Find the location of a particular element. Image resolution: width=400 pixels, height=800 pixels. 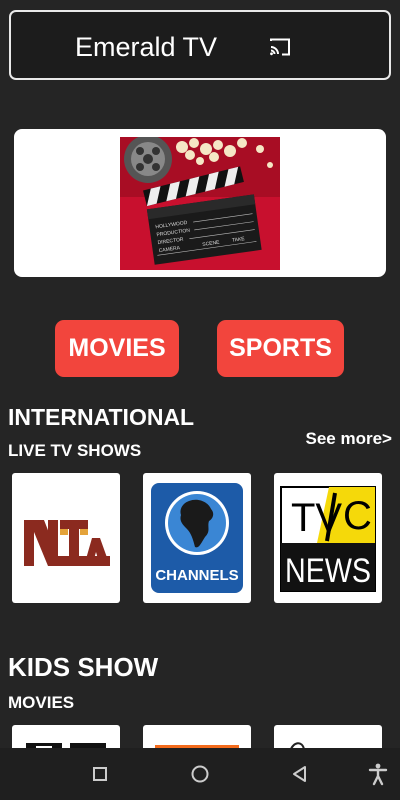

tvc-news-logo-icon: TV C NEWS is located at coordinates (328, 539).